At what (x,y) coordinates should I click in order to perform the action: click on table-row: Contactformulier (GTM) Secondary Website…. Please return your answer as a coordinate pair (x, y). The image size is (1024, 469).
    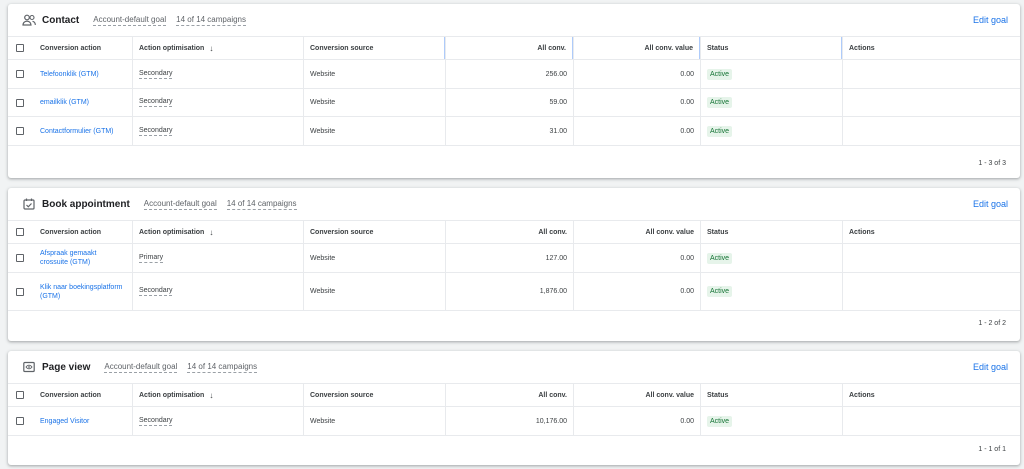
    Looking at the image, I should click on (514, 131).